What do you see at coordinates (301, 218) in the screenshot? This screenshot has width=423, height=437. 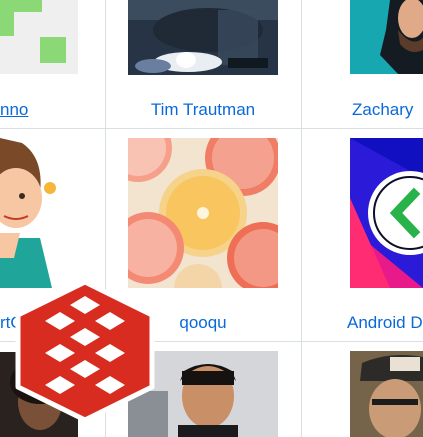 I see `column-divider` at bounding box center [301, 218].